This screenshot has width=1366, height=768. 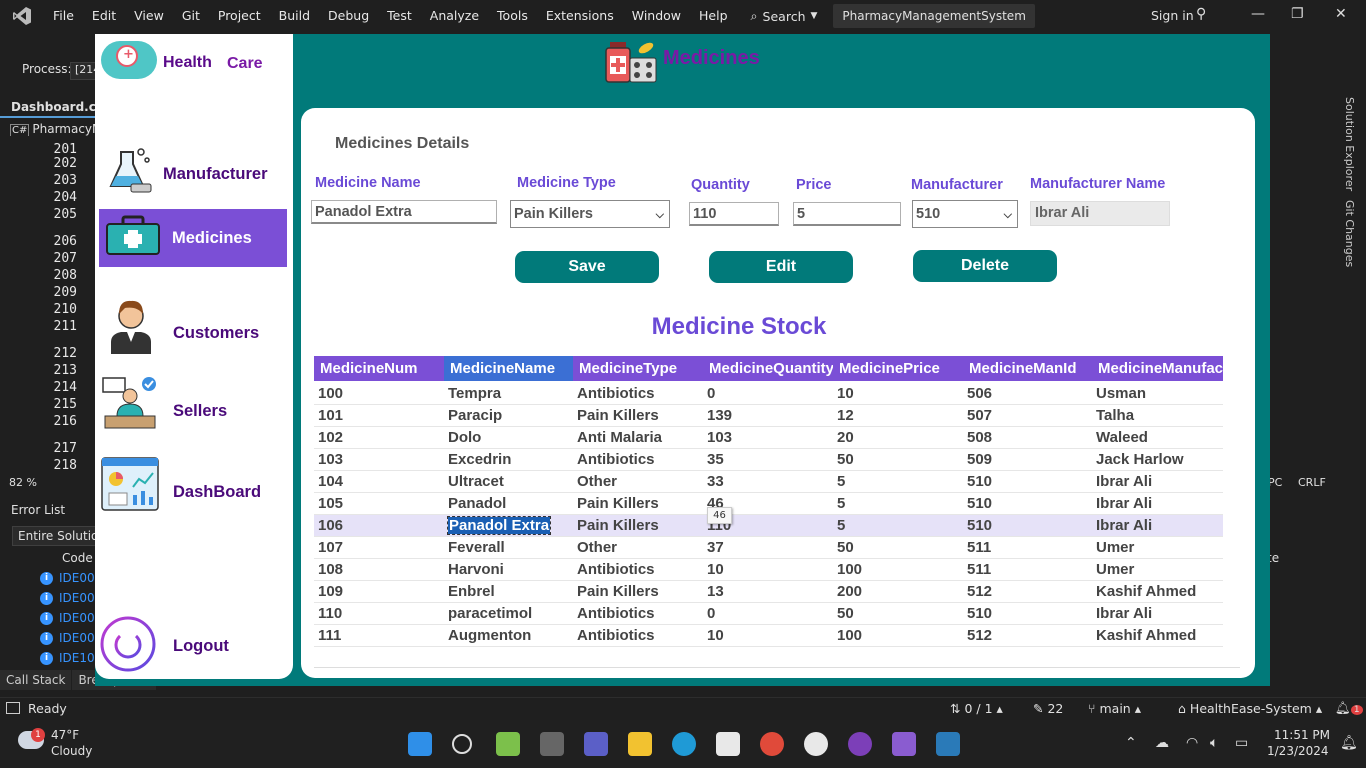 What do you see at coordinates (149, 16) in the screenshot?
I see `menu-item: View` at bounding box center [149, 16].